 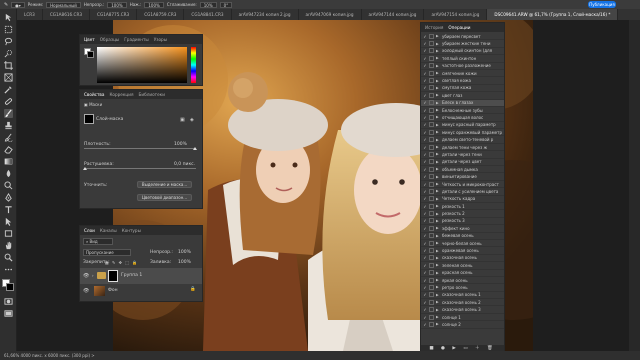 I want to click on move-tool-icon, so click(x=8, y=17).